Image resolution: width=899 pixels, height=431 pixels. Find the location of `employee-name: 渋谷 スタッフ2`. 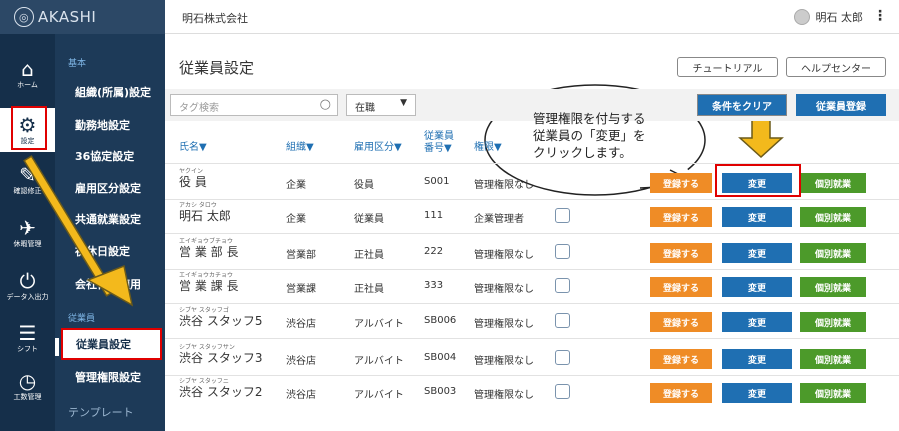

employee-name: 渋谷 スタッフ2 is located at coordinates (221, 392).